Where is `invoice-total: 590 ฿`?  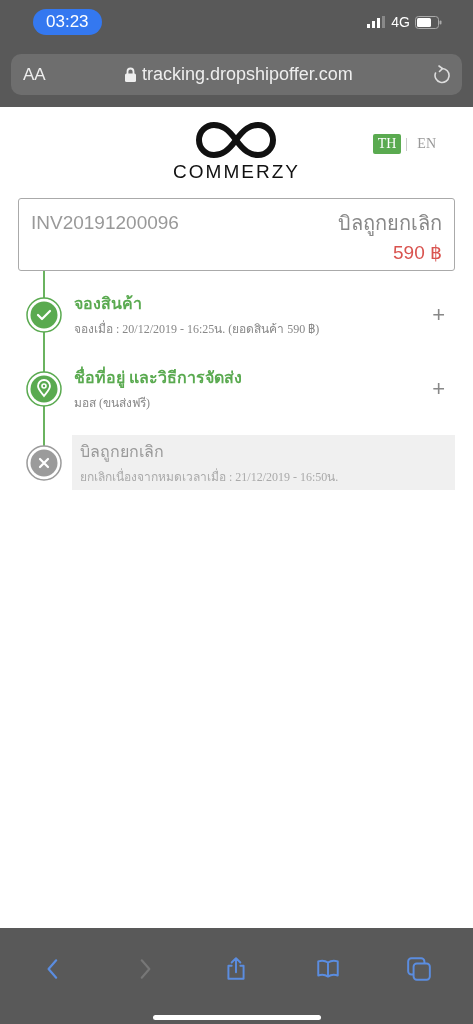
invoice-total: 590 ฿ is located at coordinates (417, 252).